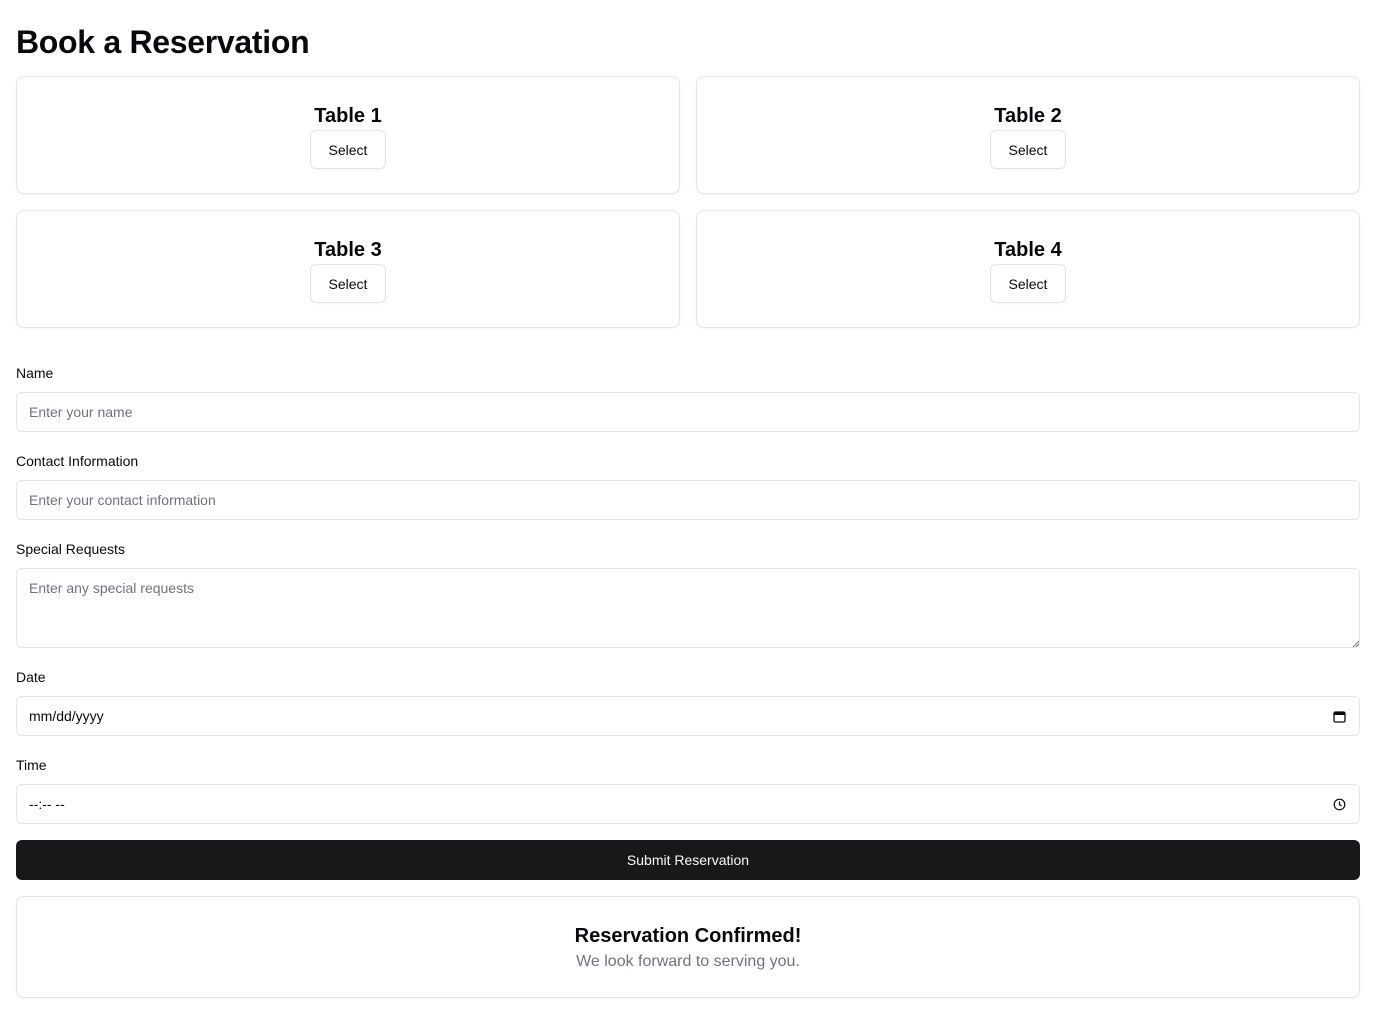  What do you see at coordinates (688, 936) in the screenshot?
I see `confirmation-title: Reservation Confirmed!` at bounding box center [688, 936].